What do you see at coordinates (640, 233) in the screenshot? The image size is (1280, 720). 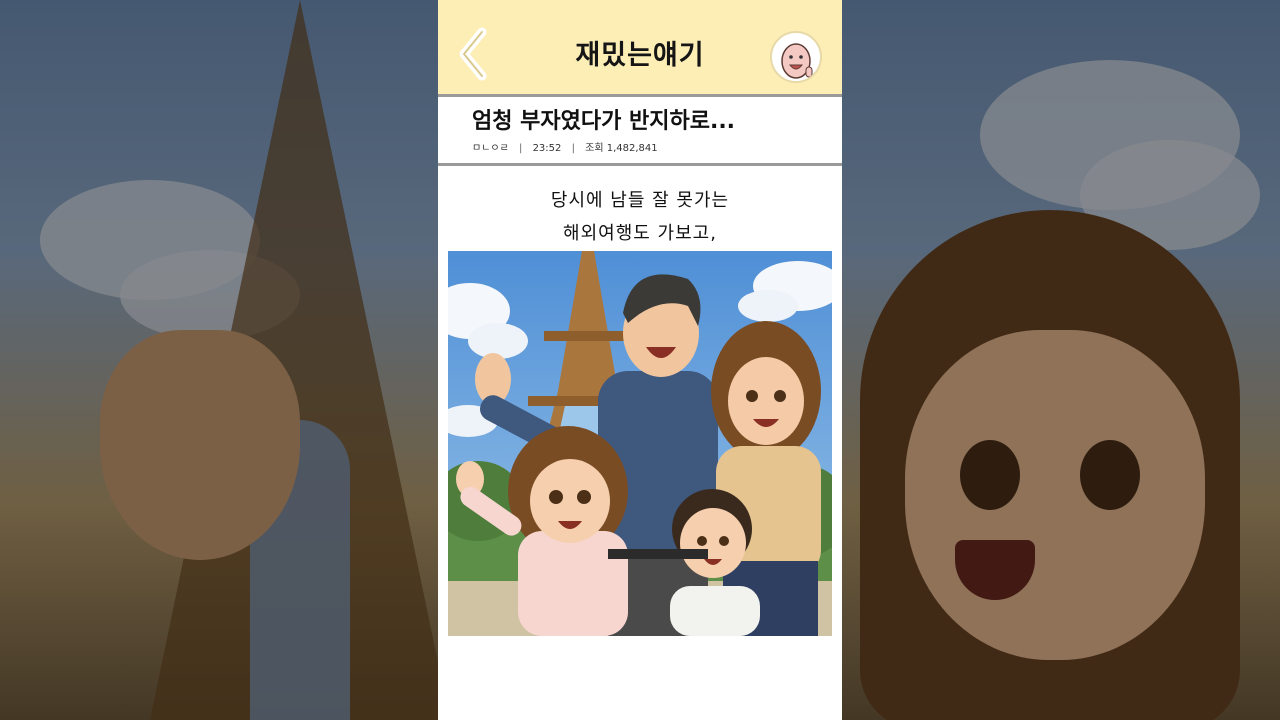 I see `caption-line: 해외여행도 가보고,` at bounding box center [640, 233].